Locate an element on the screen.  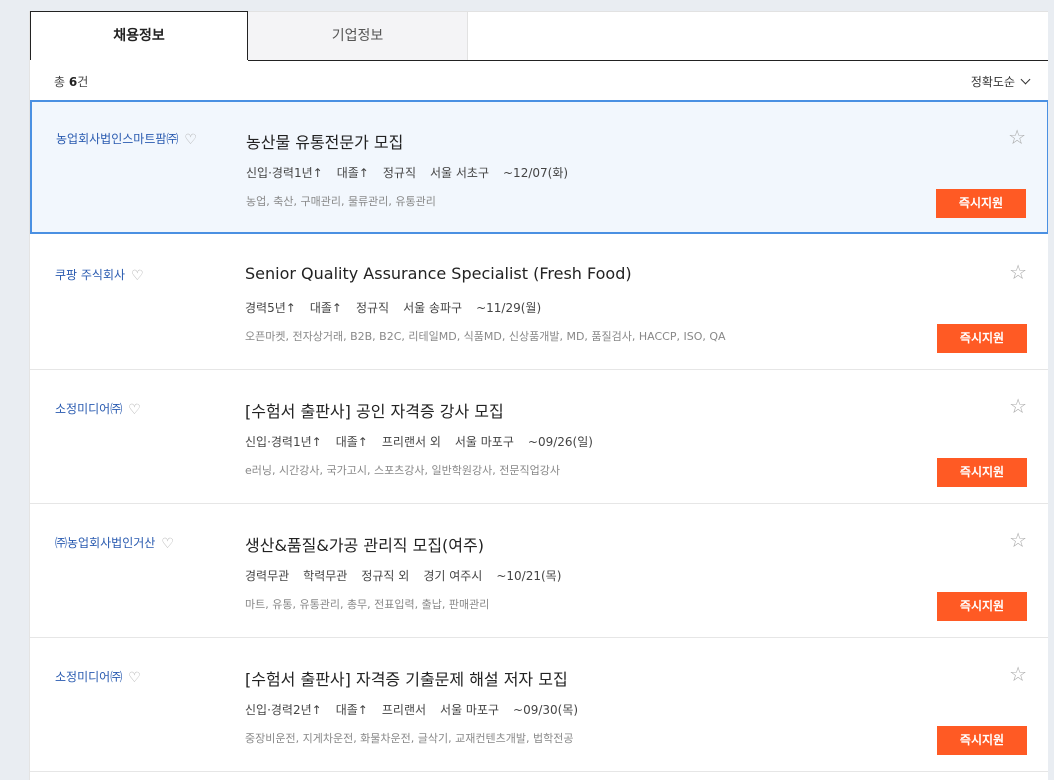
result-count-prefix: 총 is located at coordinates (60, 82).